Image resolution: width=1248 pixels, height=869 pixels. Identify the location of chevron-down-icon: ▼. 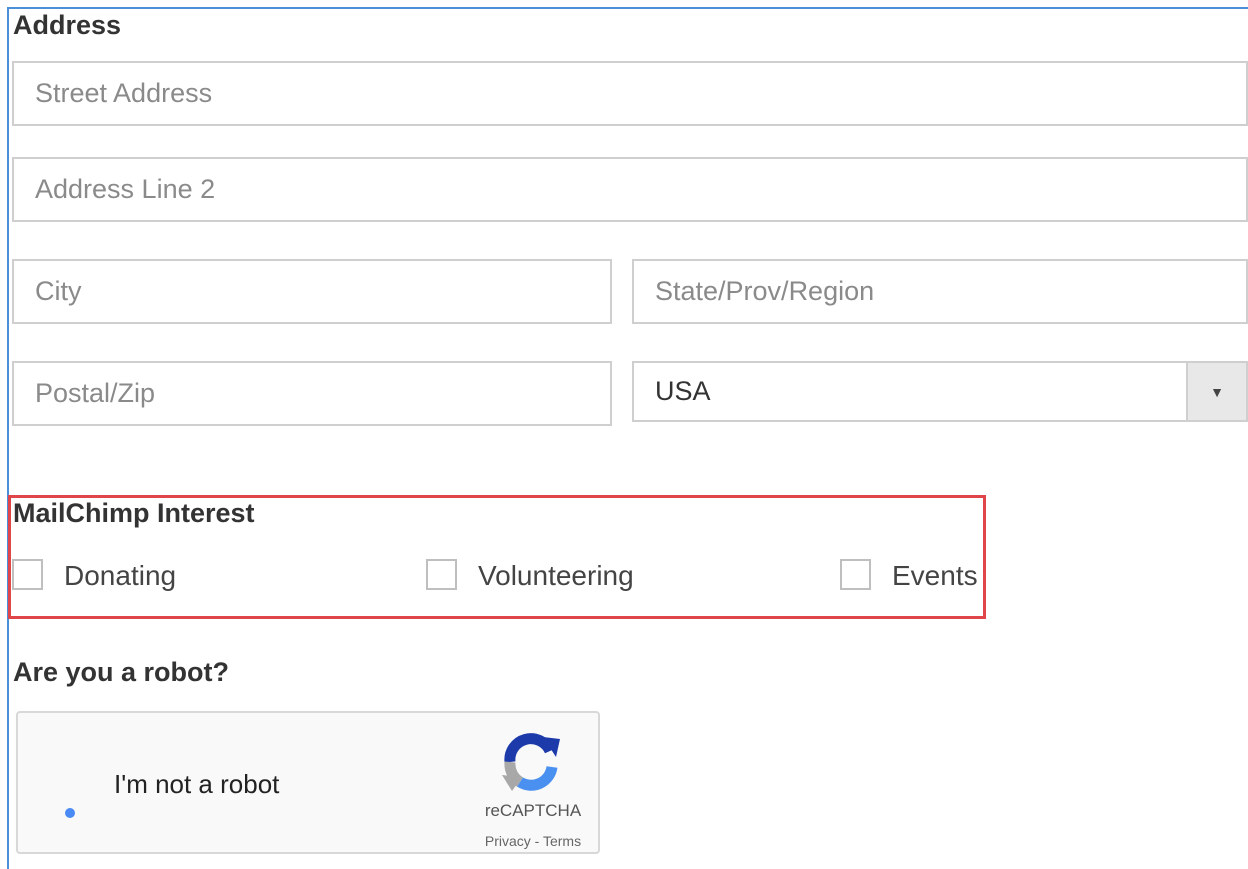
(1216, 391).